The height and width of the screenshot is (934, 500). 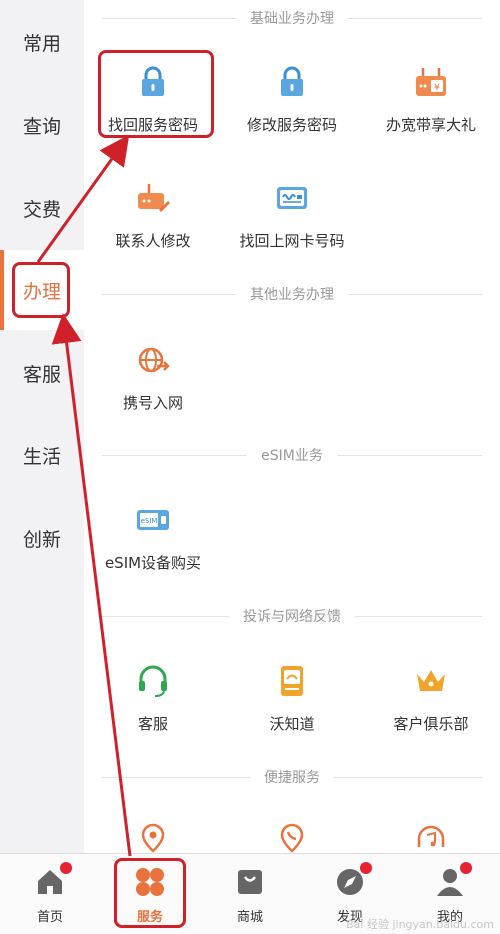 What do you see at coordinates (292, 713) in the screenshot?
I see `wo-know-item: 沃知道` at bounding box center [292, 713].